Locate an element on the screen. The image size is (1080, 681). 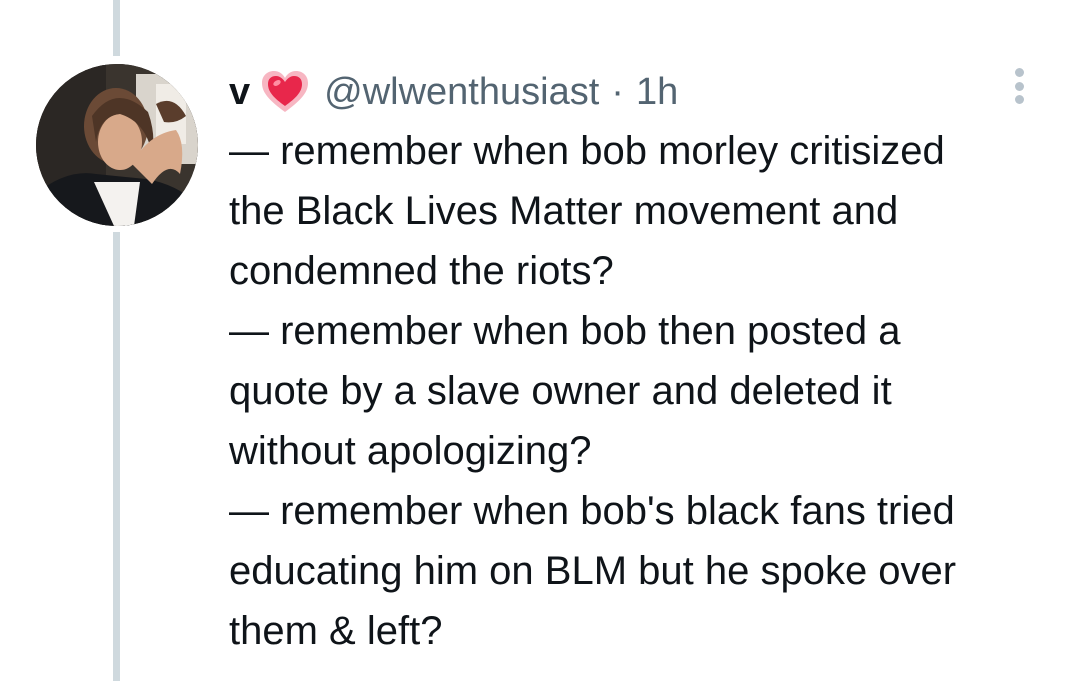
thread-connector-top is located at coordinates (116, 28).